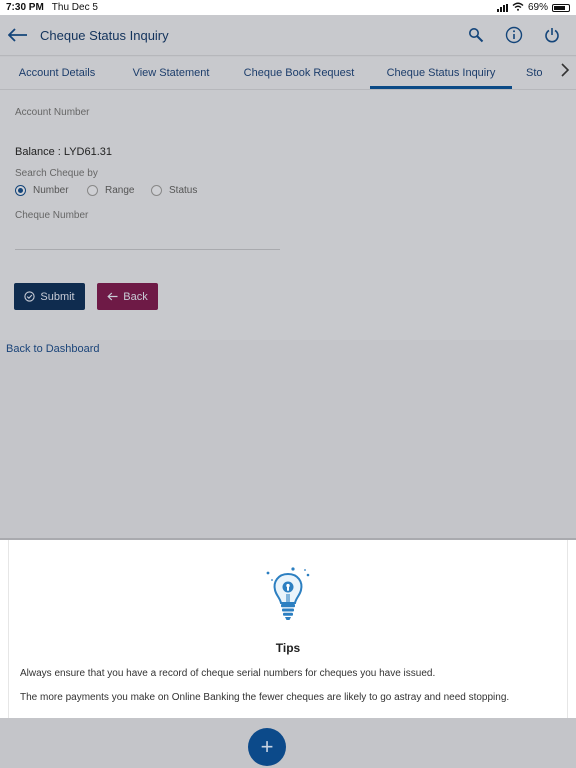  Describe the element at coordinates (288, 648) in the screenshot. I see `tips-title: Tips` at that location.